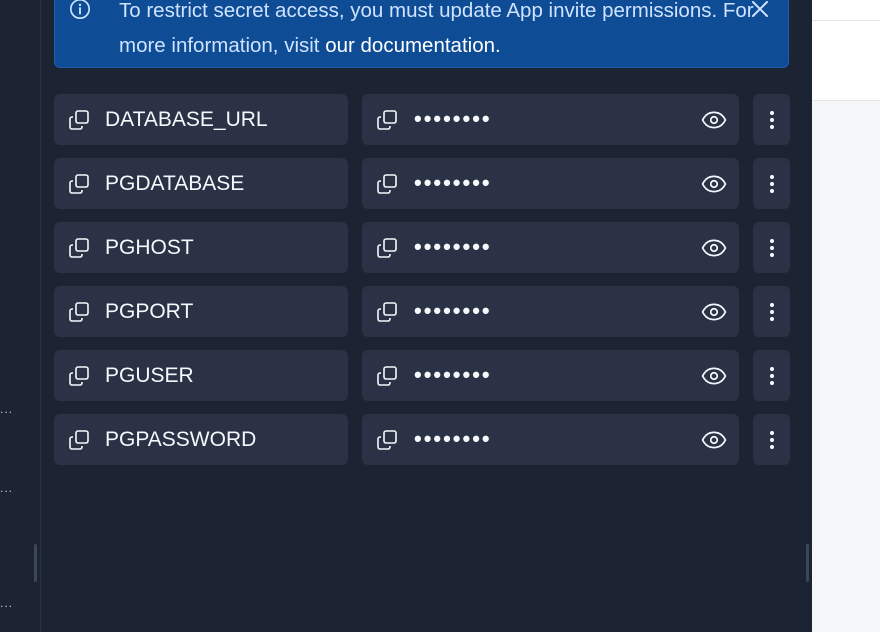  Describe the element at coordinates (201, 311) in the screenshot. I see `secret-key-field: PGPORT` at that location.